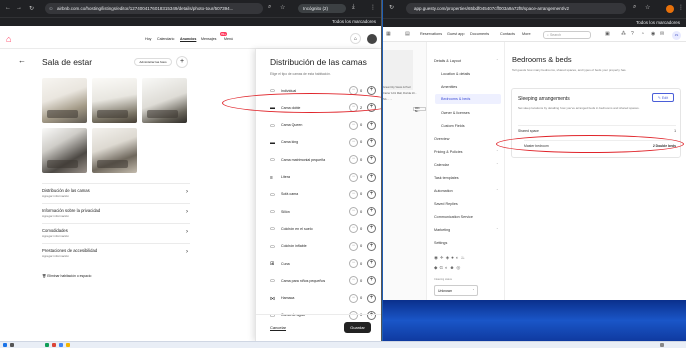  I want to click on calendar-icon: ▦, so click(388, 34).